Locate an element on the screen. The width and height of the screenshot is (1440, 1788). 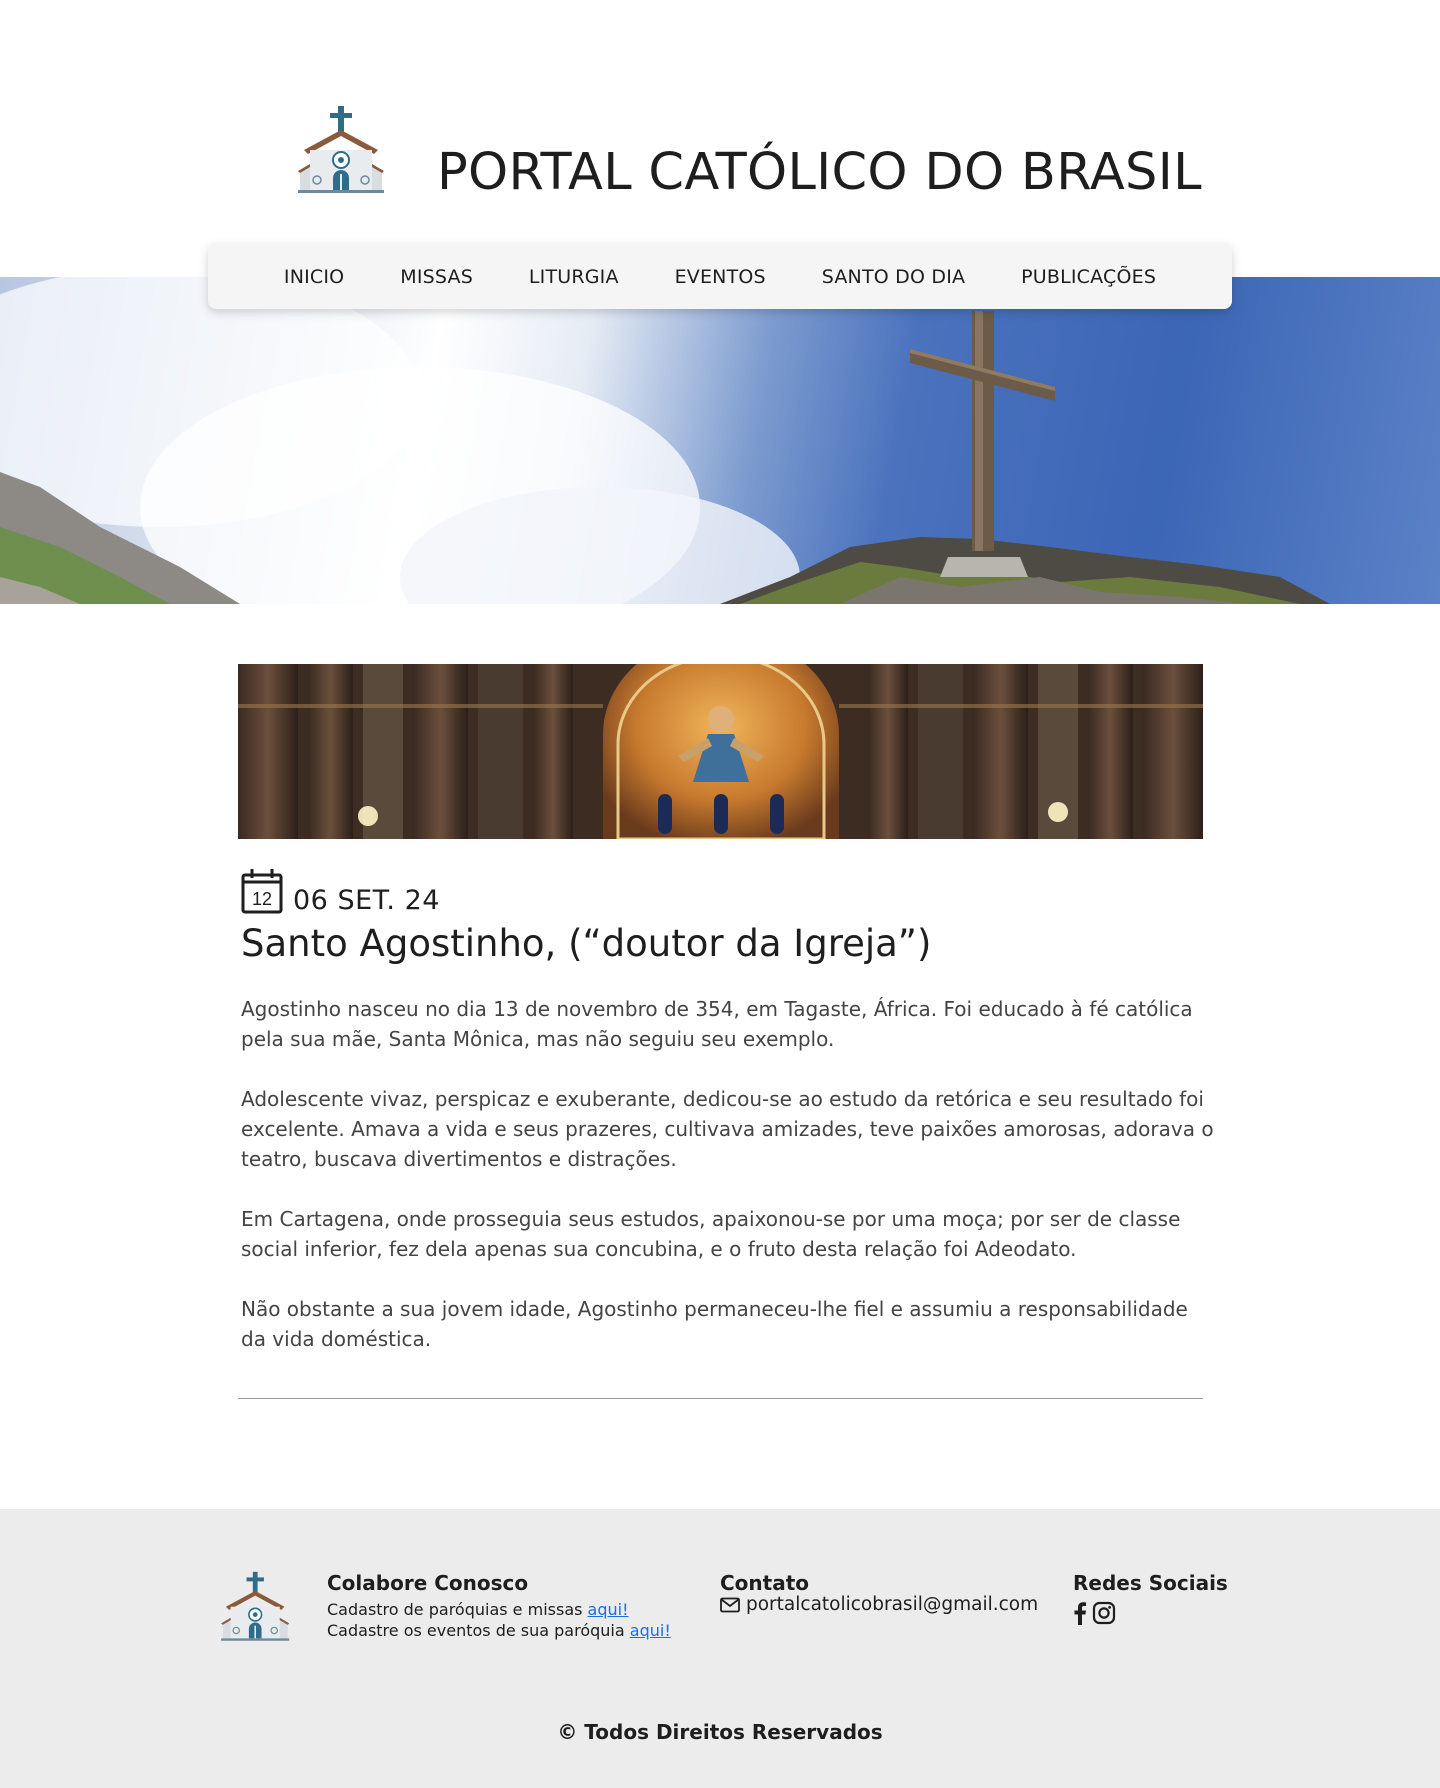
social-links is located at coordinates (1094, 1613).